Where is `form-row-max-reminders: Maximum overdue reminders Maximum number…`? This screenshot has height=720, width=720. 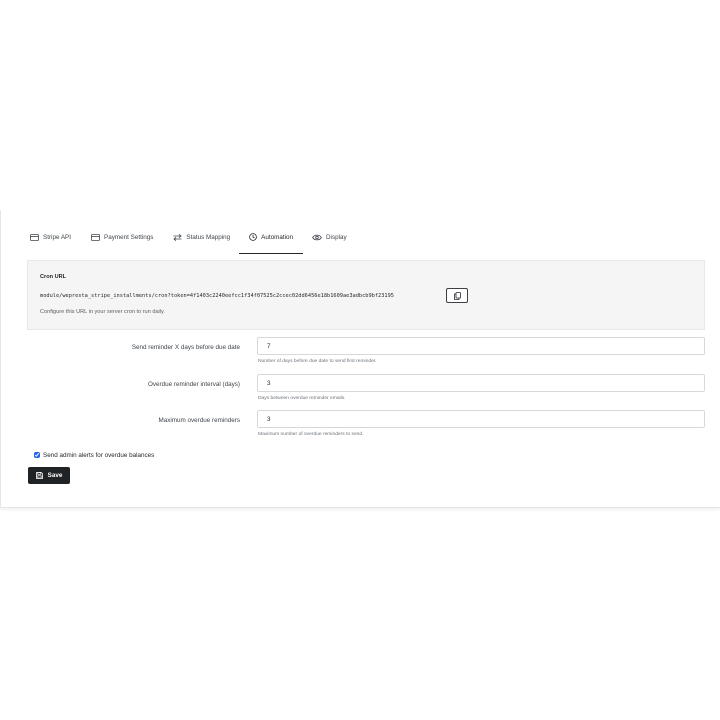 form-row-max-reminders: Maximum overdue reminders Maximum number… is located at coordinates (366, 428).